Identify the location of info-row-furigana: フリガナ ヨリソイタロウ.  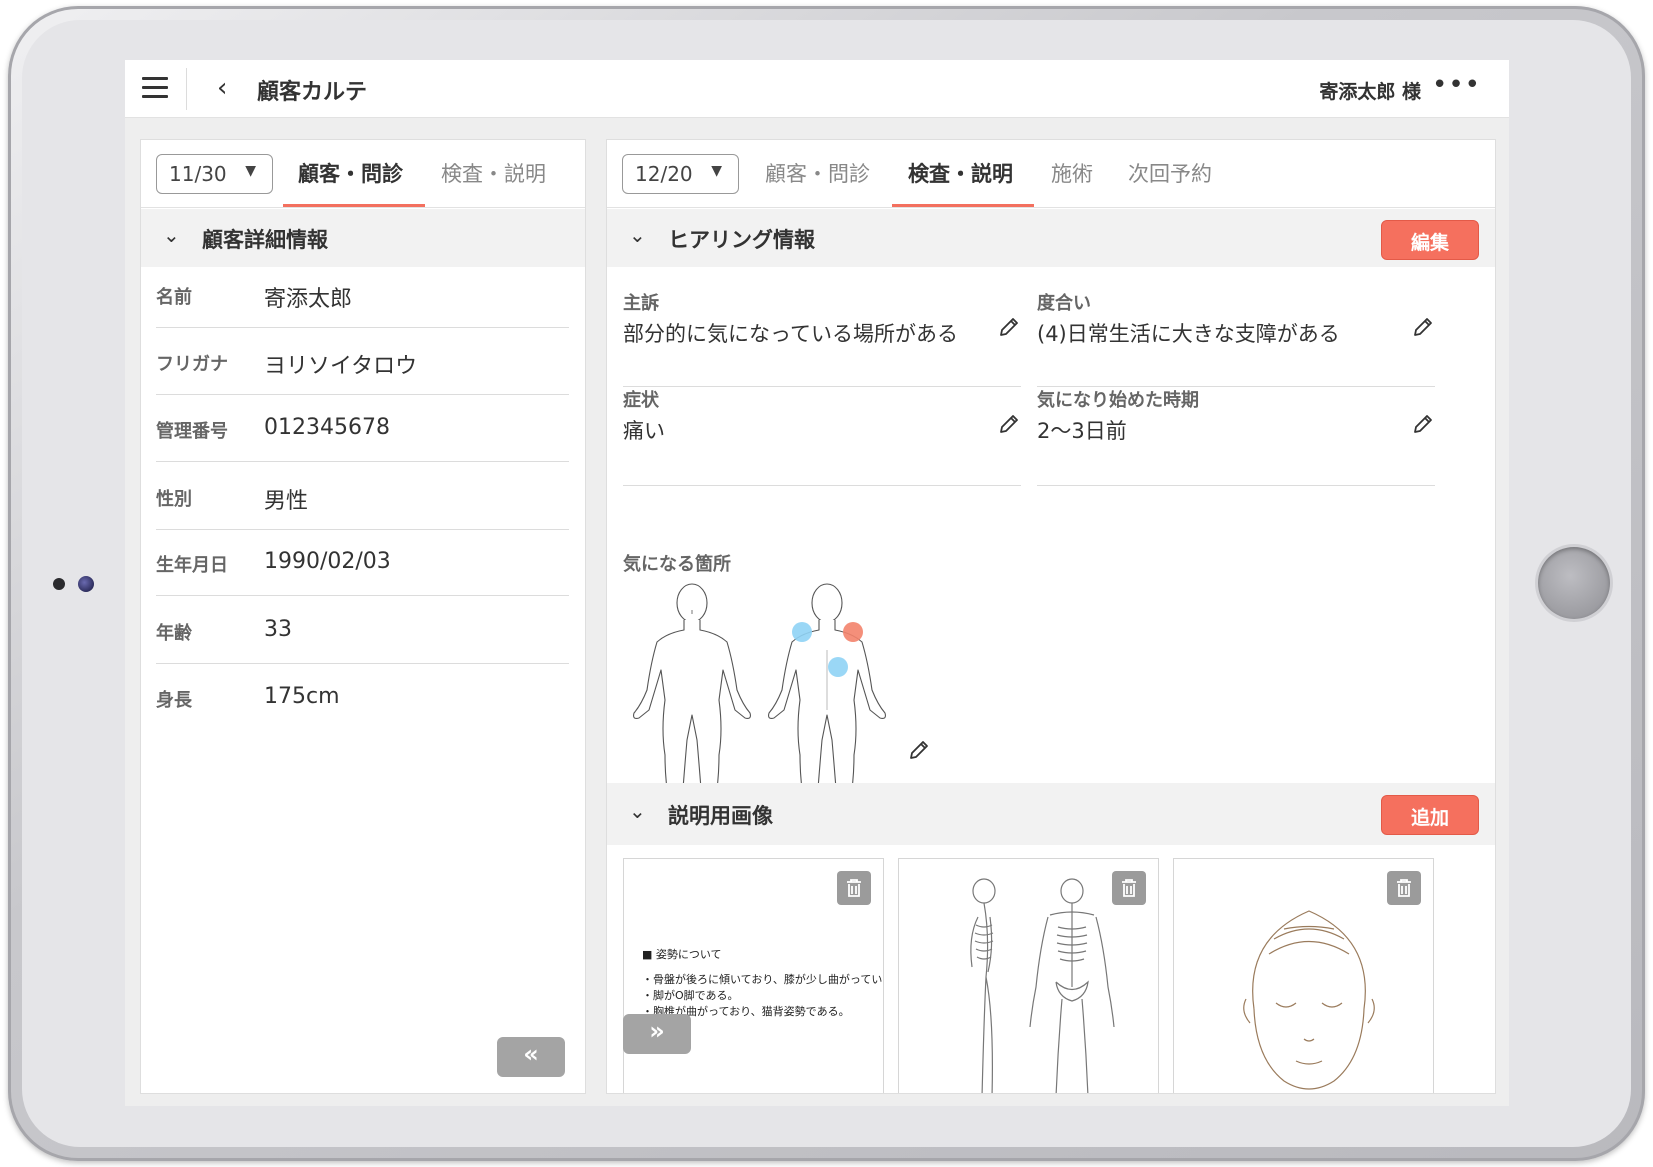
(362, 361).